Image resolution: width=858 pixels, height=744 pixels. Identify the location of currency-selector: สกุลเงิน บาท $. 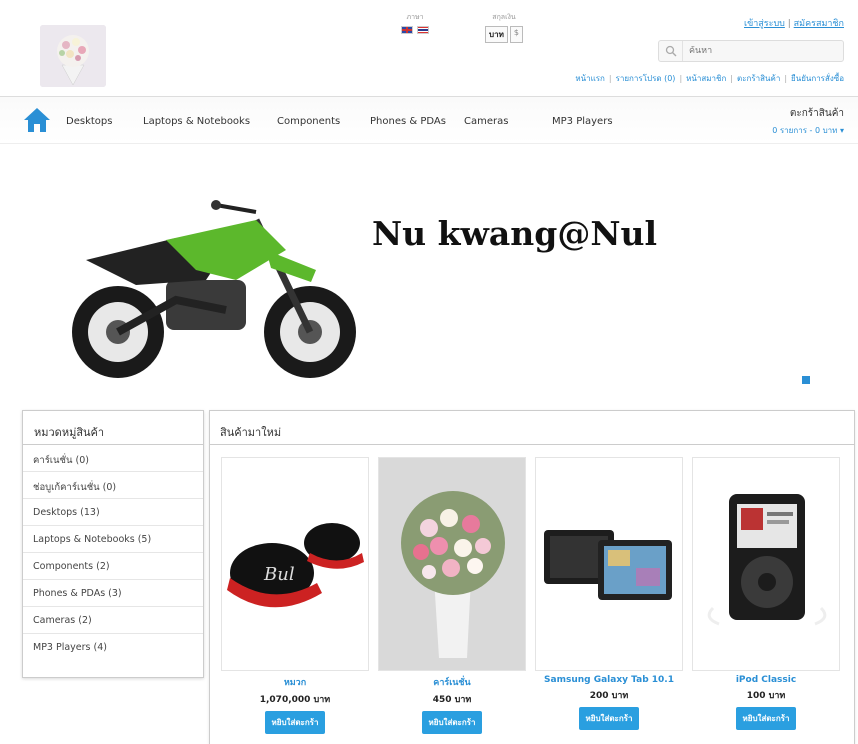
(504, 27).